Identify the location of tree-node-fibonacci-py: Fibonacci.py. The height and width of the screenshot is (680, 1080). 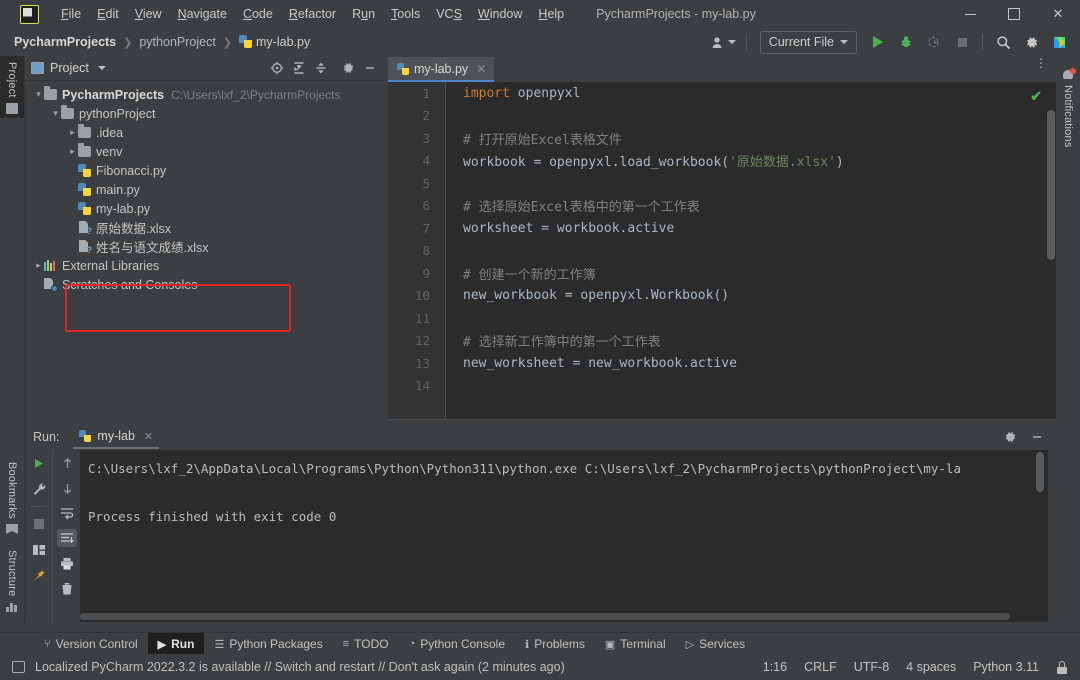
(205, 170).